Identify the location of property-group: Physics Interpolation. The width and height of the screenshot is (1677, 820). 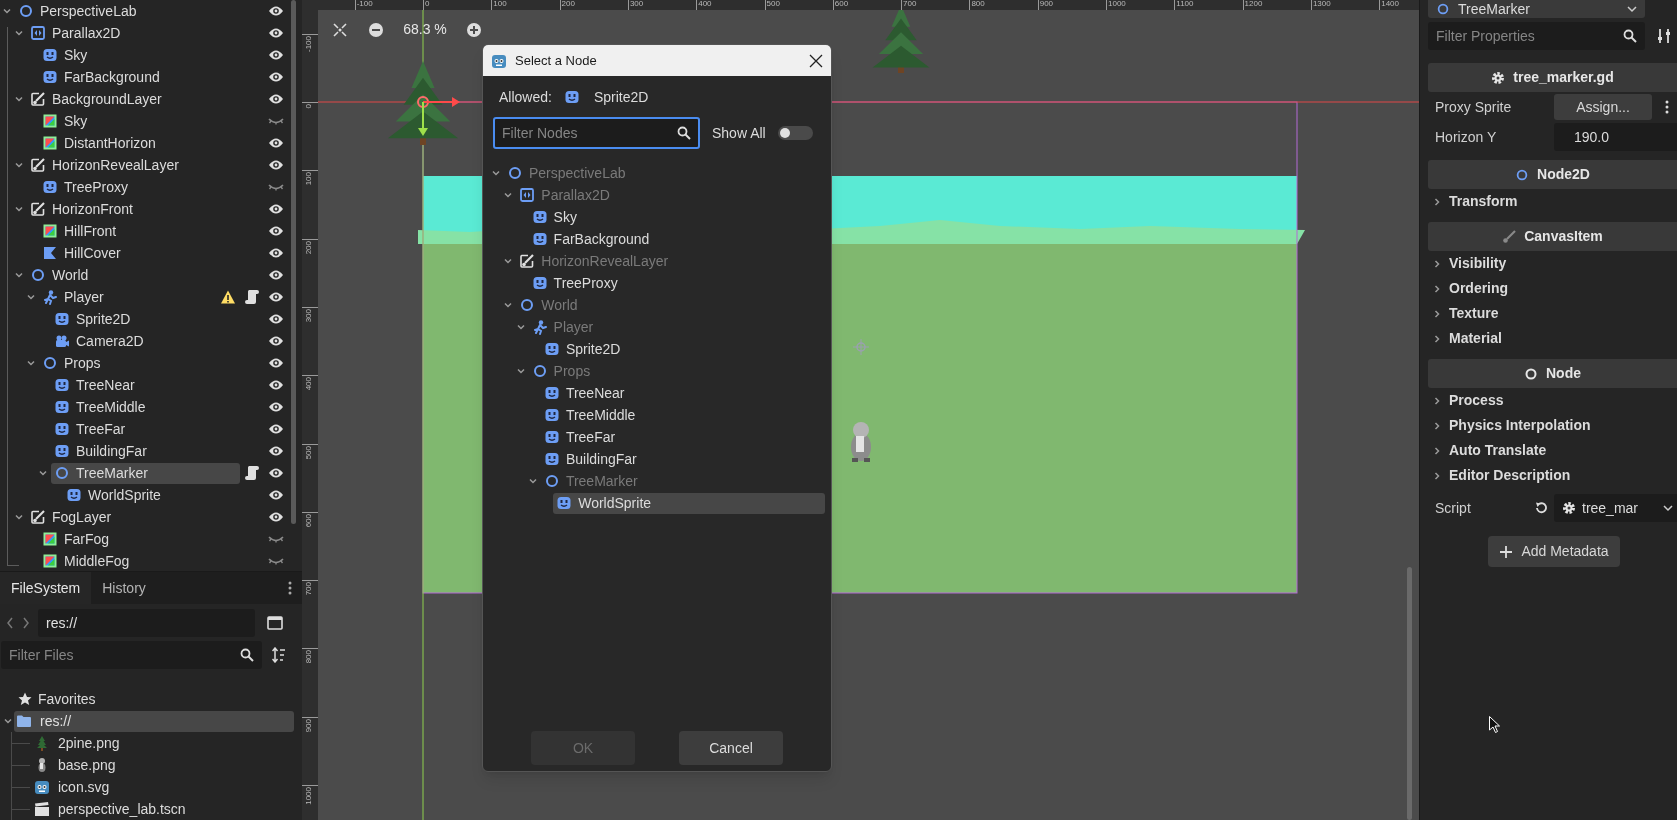
(1552, 425).